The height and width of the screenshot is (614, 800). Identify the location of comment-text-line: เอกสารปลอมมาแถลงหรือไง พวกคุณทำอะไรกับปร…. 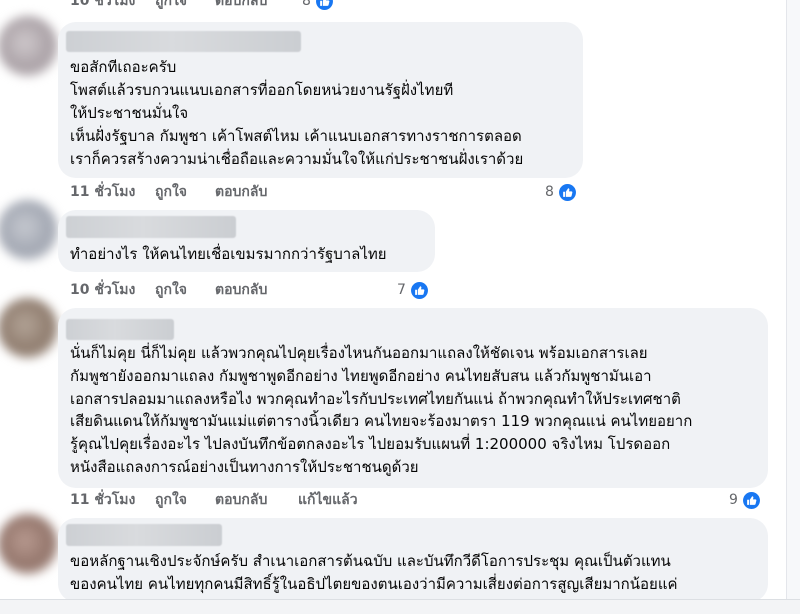
(375, 398).